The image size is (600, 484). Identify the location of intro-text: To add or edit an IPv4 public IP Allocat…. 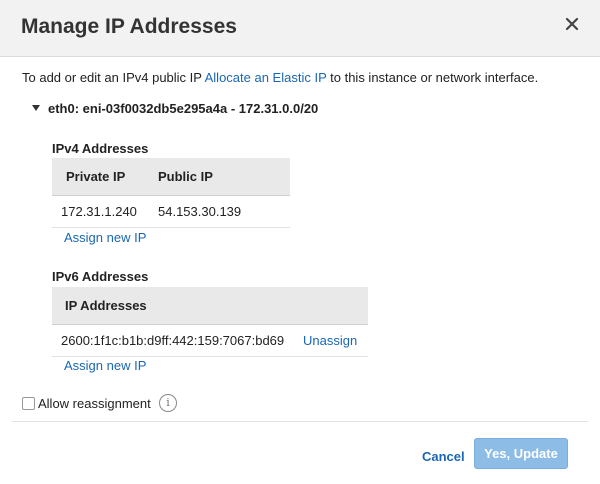
(280, 77).